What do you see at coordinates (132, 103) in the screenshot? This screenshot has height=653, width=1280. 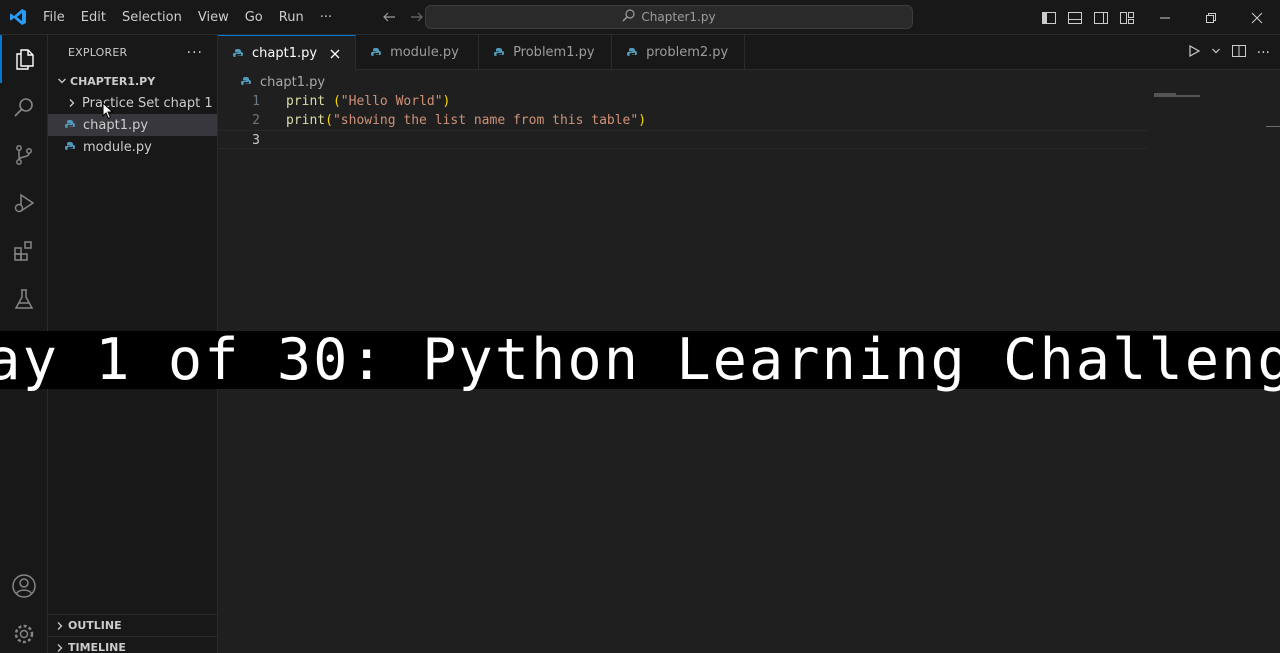 I see `tree-item-practice-set: Practice Set chapt 1` at bounding box center [132, 103].